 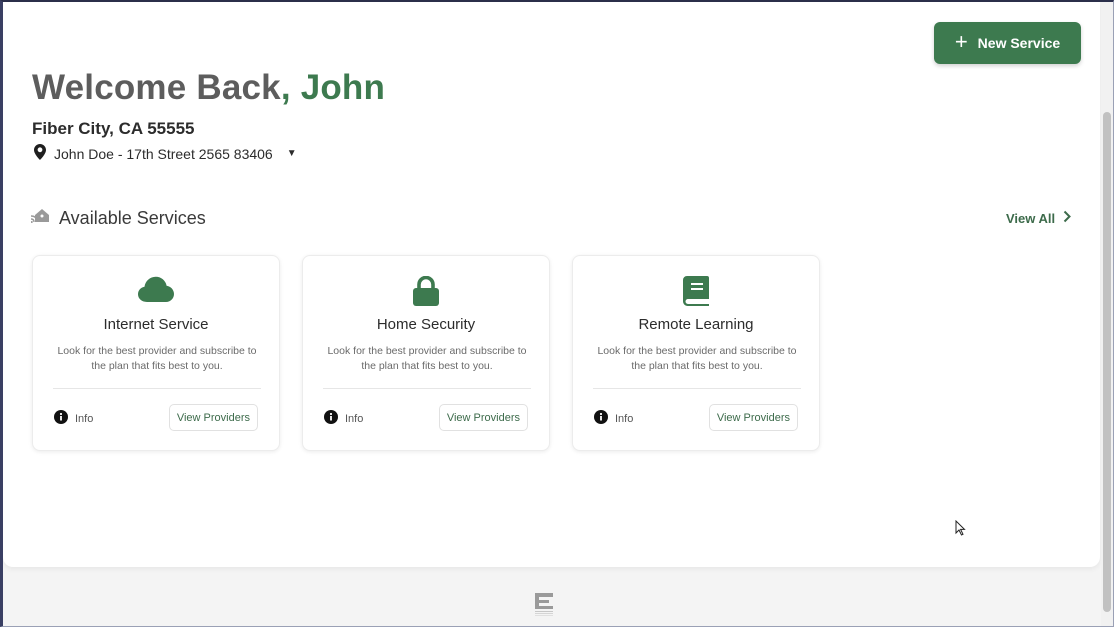 I want to click on cloud-icon, so click(x=156, y=291).